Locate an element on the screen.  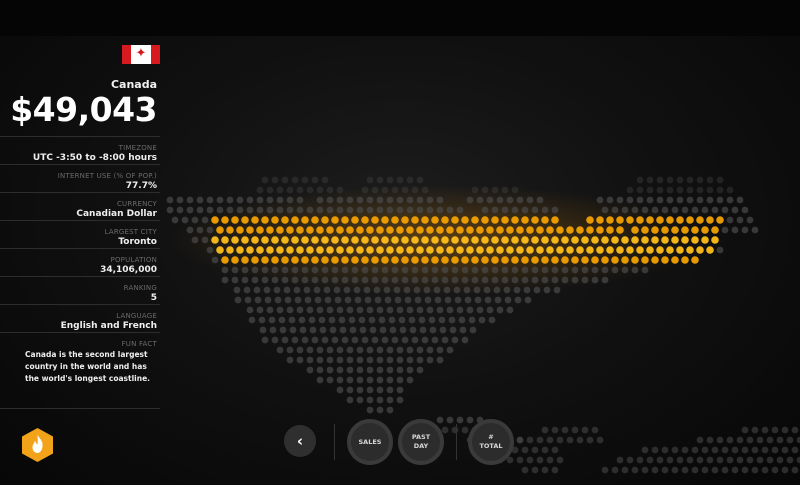
total-button: # TOTAL is located at coordinates (491, 442).